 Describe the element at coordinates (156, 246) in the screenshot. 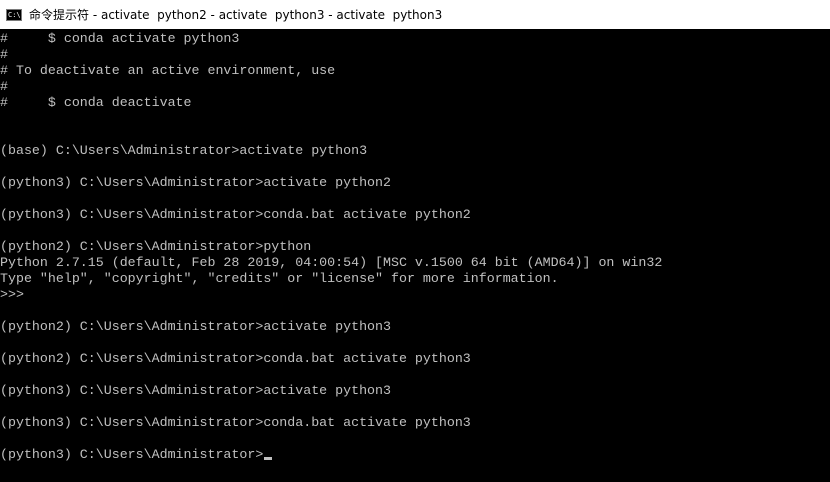

I see `console-line: (python2) C:\Users\Administrator>python` at that location.